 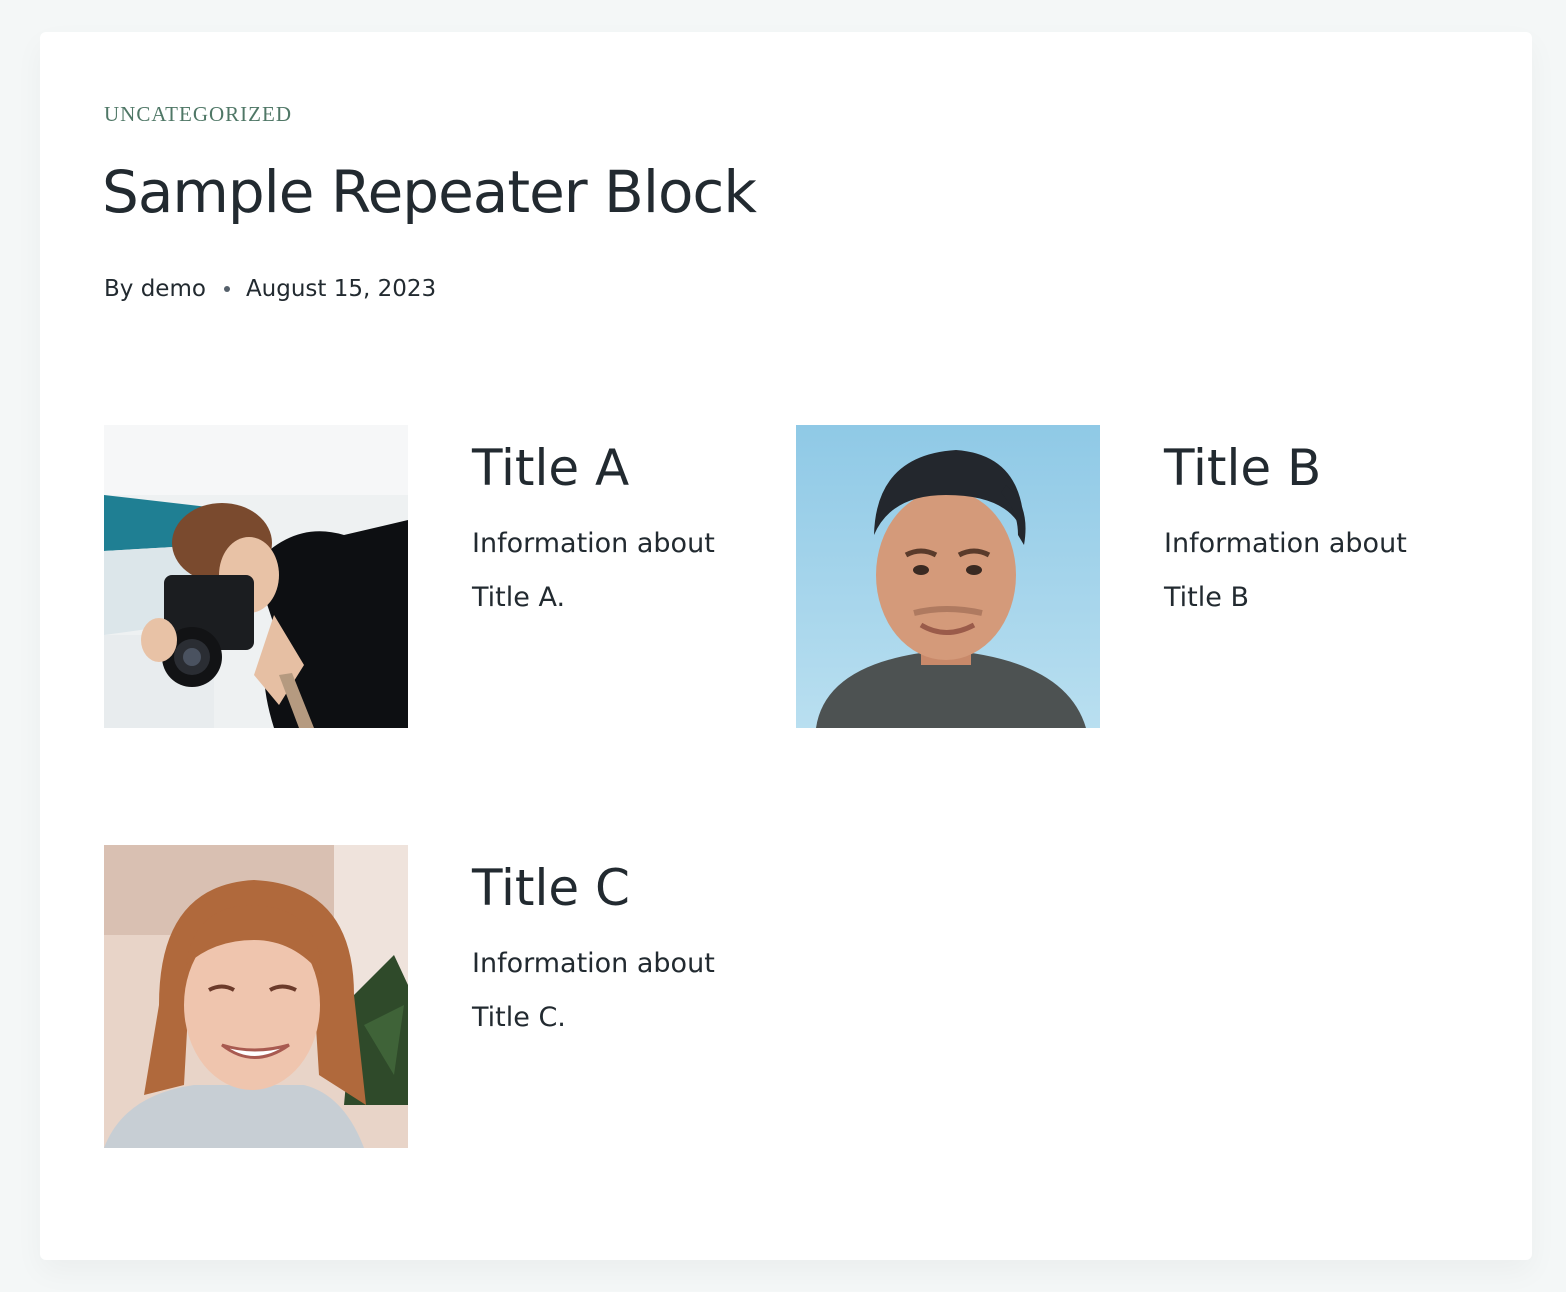 I want to click on woman-portrait-photo, so click(x=256, y=996).